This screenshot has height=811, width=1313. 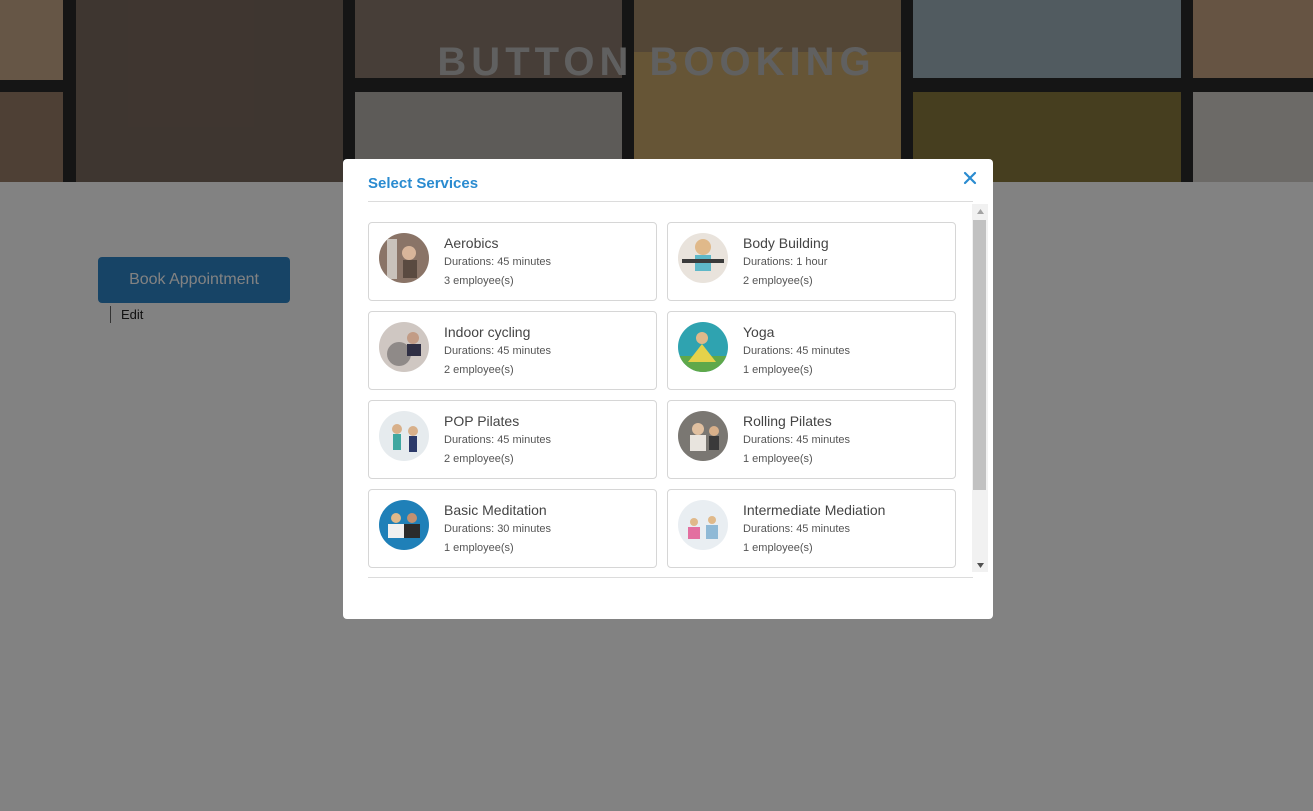 What do you see at coordinates (482, 421) in the screenshot?
I see `service-name: POP Pilates` at bounding box center [482, 421].